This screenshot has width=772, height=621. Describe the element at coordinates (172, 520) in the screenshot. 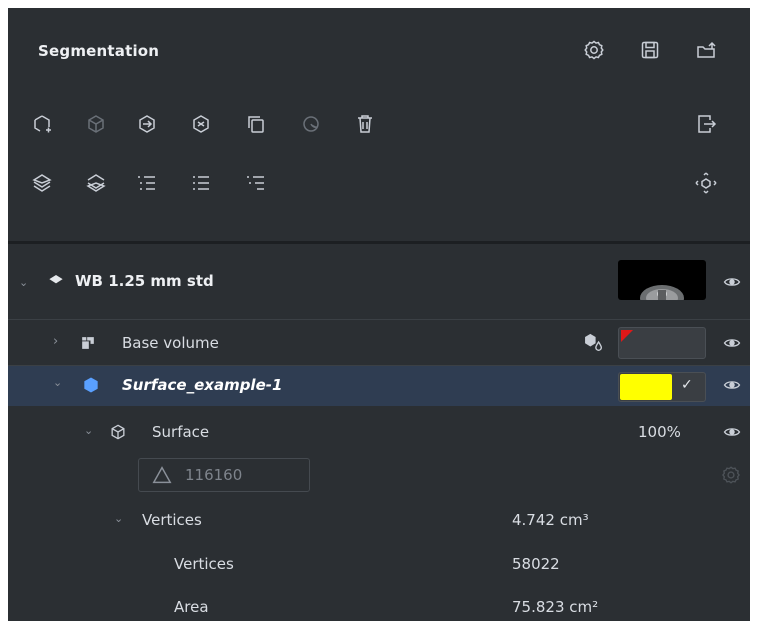

I see `vertices-group-label: Vertices` at that location.